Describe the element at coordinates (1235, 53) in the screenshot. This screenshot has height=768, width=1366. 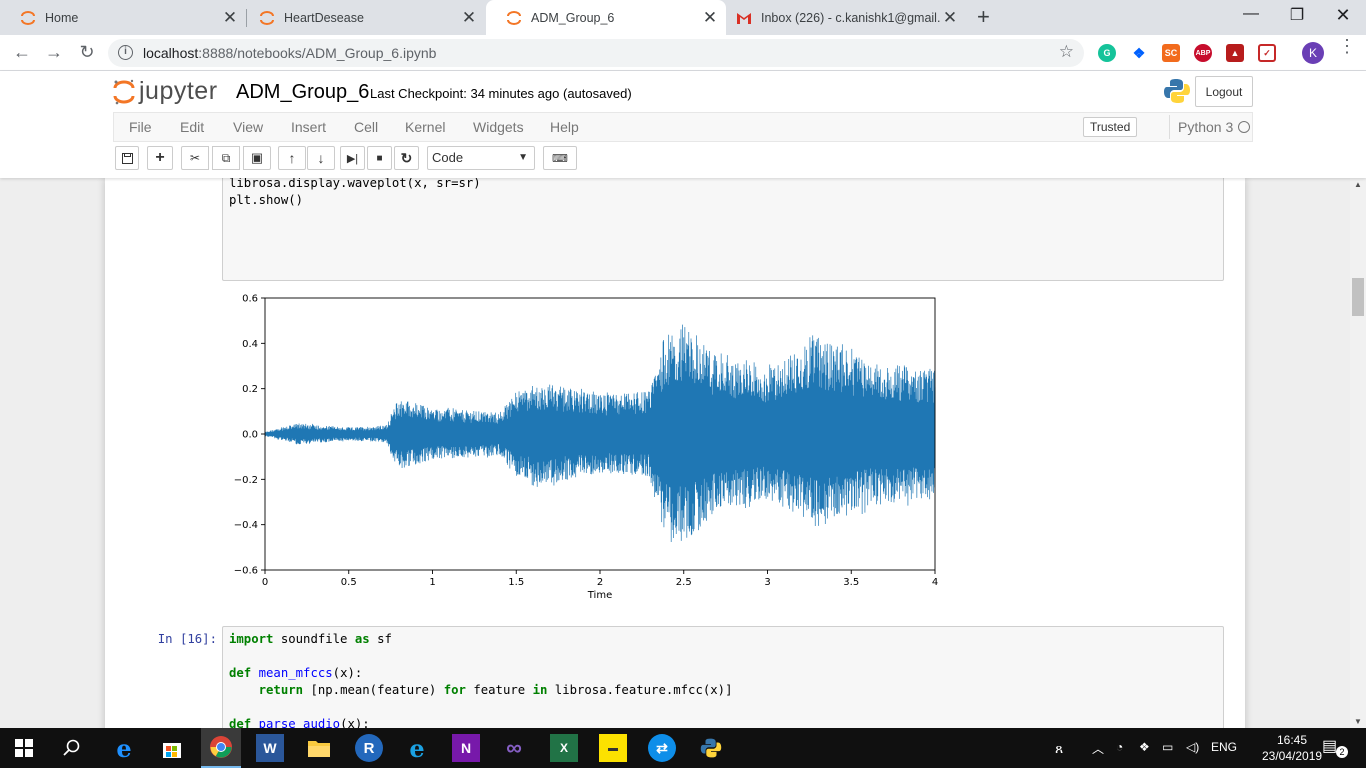
I see `extension-icon: ▲` at that location.